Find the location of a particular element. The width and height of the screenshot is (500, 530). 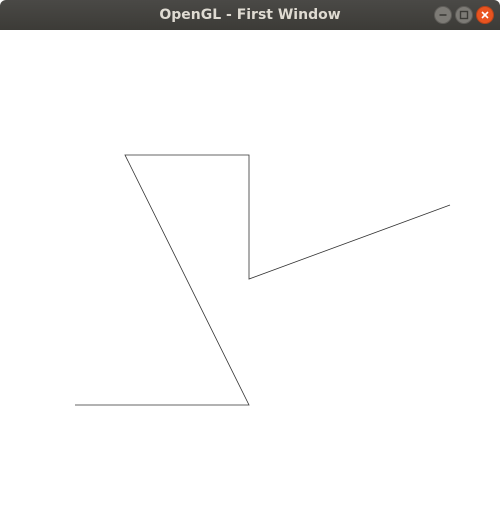

maximize-button is located at coordinates (464, 15).